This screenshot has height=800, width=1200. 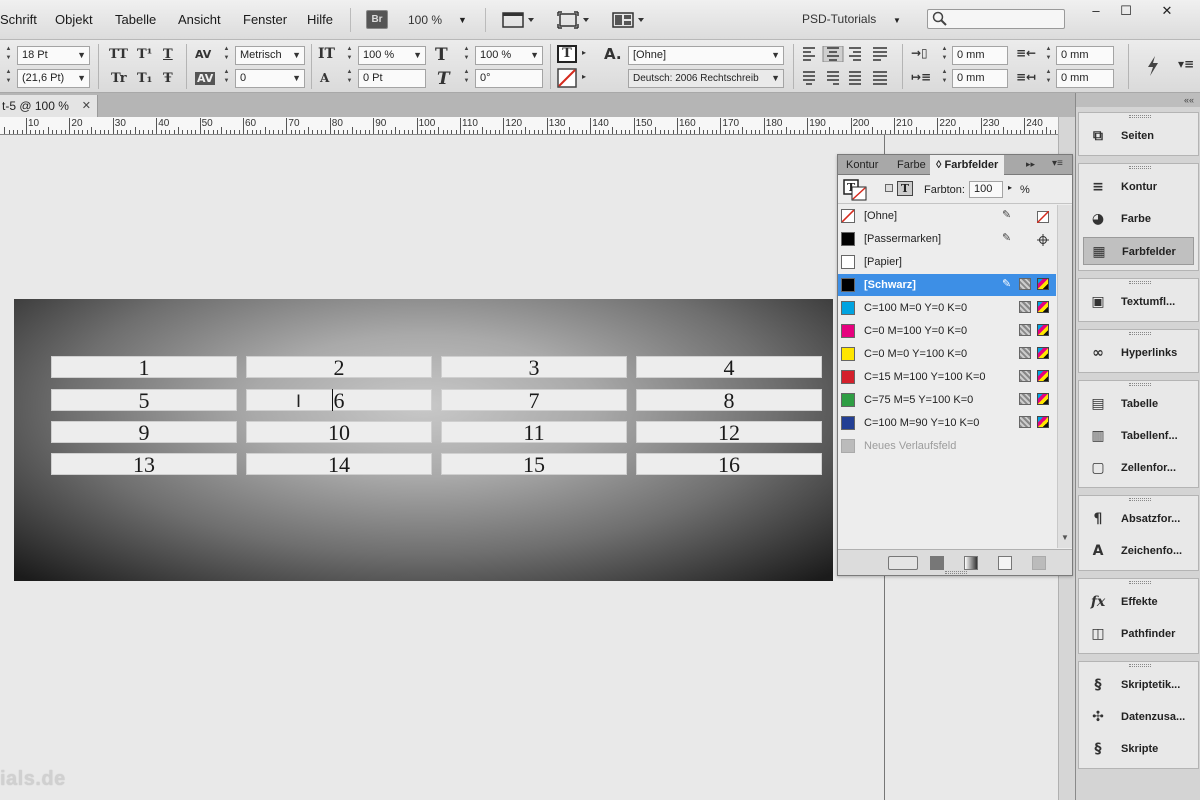 What do you see at coordinates (574, 20) in the screenshot?
I see `screen-mode-icon` at bounding box center [574, 20].